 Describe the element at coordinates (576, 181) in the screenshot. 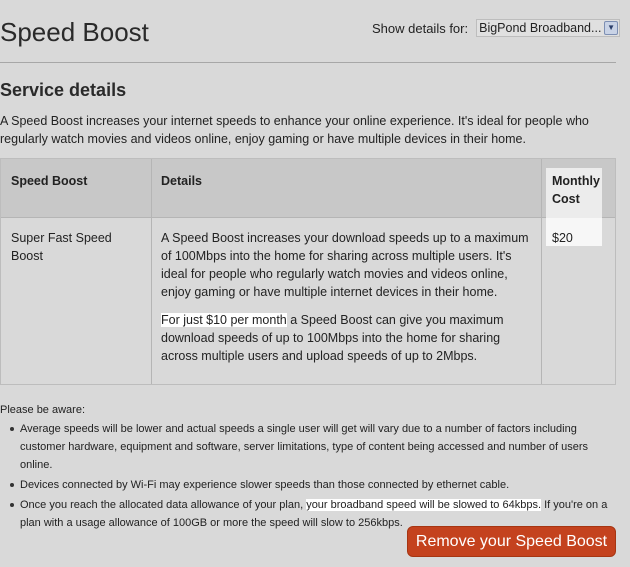

I see `header-monthly-cost-line1: Monthly` at that location.